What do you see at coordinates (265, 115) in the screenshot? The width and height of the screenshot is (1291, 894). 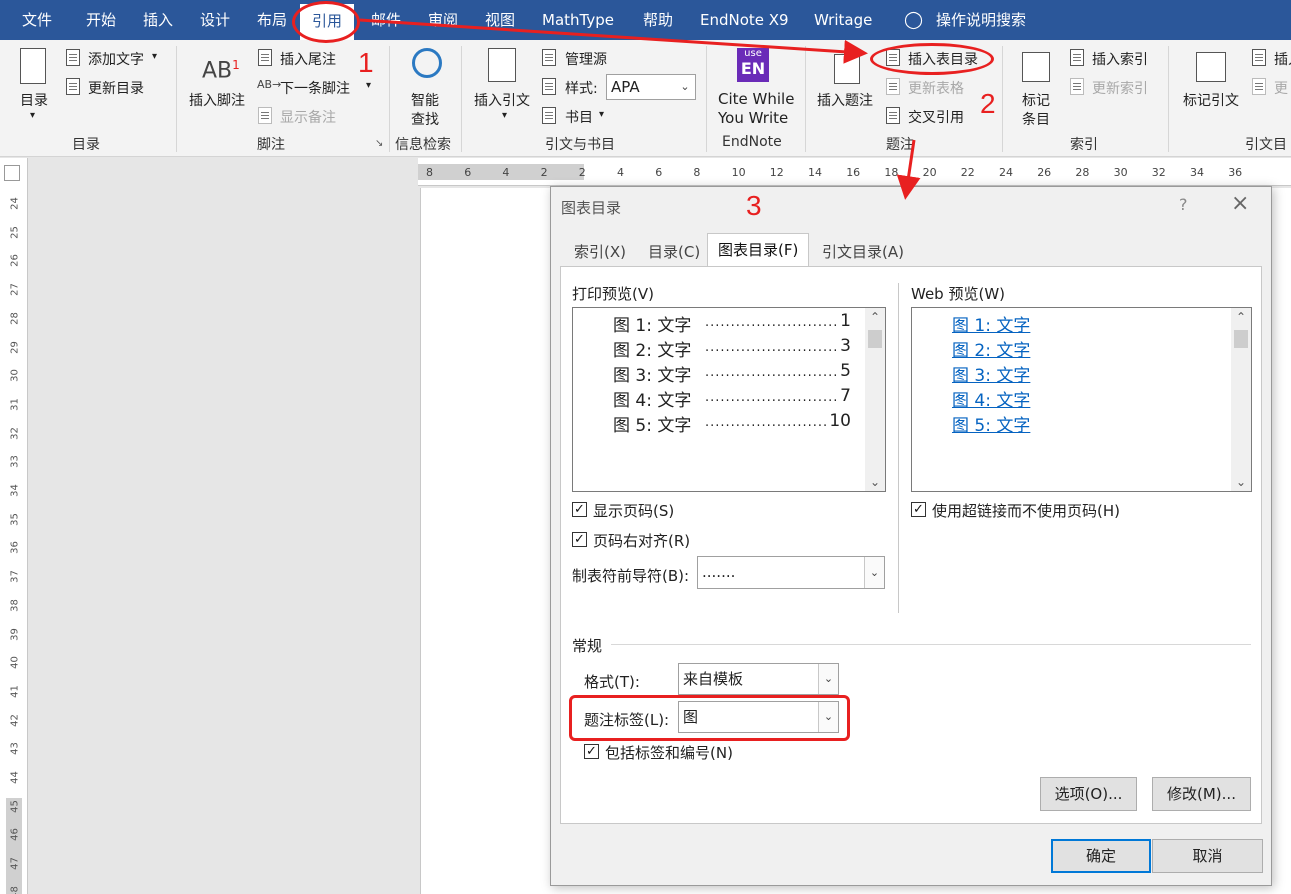 I see `show-notes-icon` at bounding box center [265, 115].